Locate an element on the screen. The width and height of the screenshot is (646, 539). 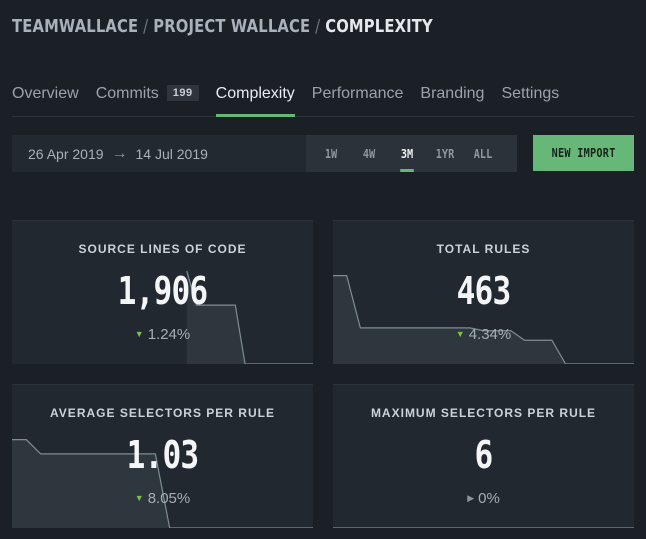
metric-card-total-rules: TOTAL RULES 463 ▼ 4.34% is located at coordinates (483, 292).